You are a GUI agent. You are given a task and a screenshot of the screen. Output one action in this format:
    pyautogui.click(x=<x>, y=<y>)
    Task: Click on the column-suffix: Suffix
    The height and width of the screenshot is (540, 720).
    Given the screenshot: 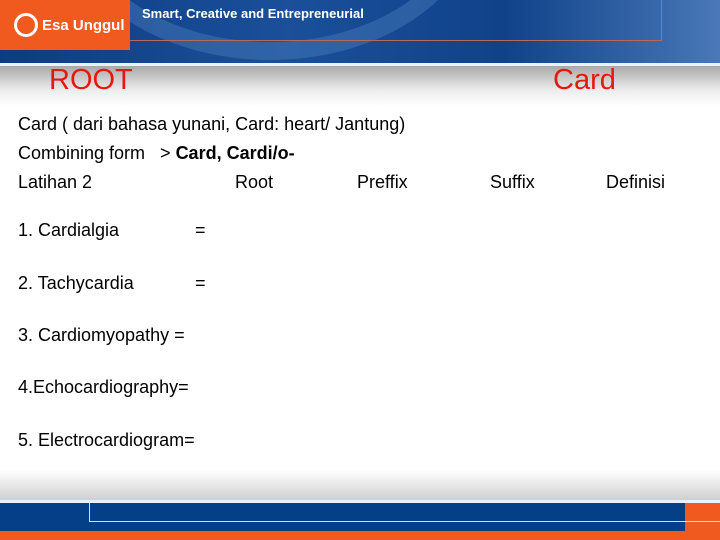 What is the action you would take?
    pyautogui.click(x=512, y=182)
    